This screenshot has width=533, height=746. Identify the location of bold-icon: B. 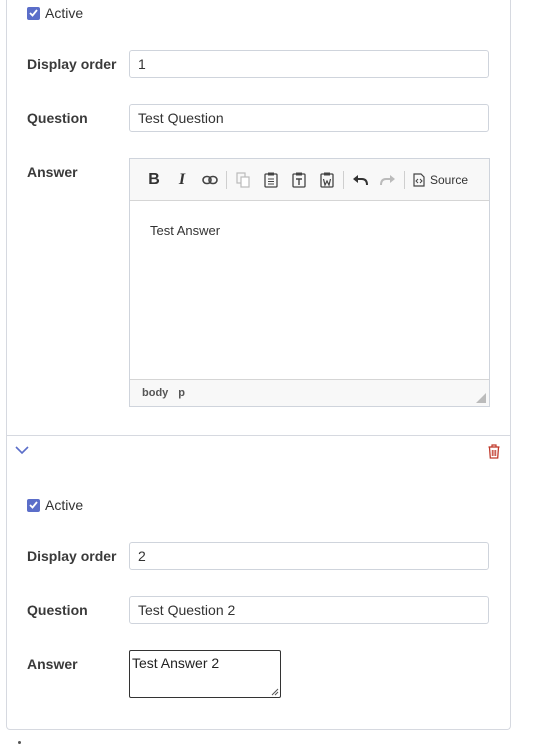
(154, 179).